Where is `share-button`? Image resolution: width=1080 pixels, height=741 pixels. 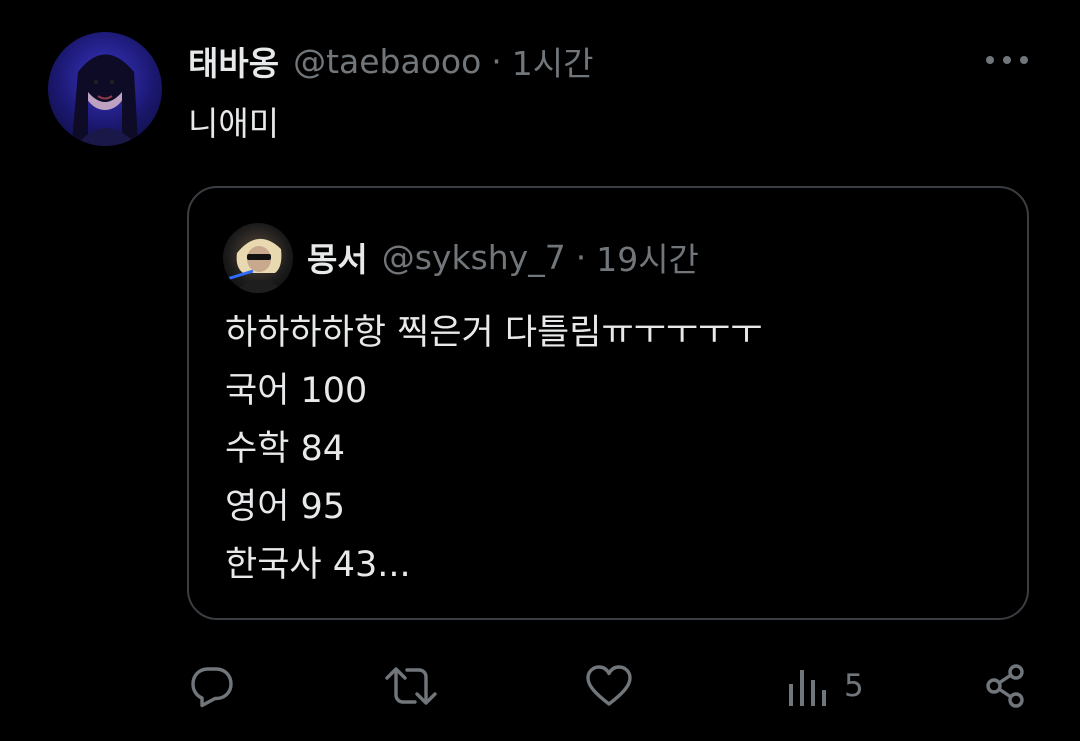
share-button is located at coordinates (1006, 686).